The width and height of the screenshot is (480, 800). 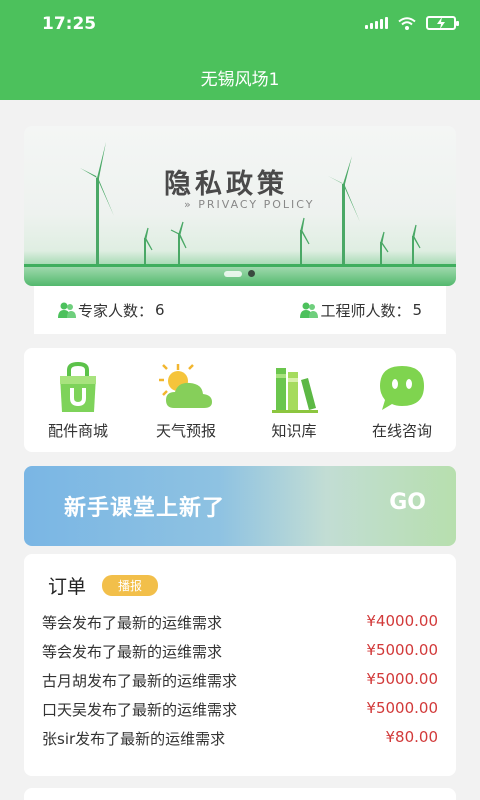 What do you see at coordinates (251, 273) in the screenshot?
I see `carousel-dot` at bounding box center [251, 273].